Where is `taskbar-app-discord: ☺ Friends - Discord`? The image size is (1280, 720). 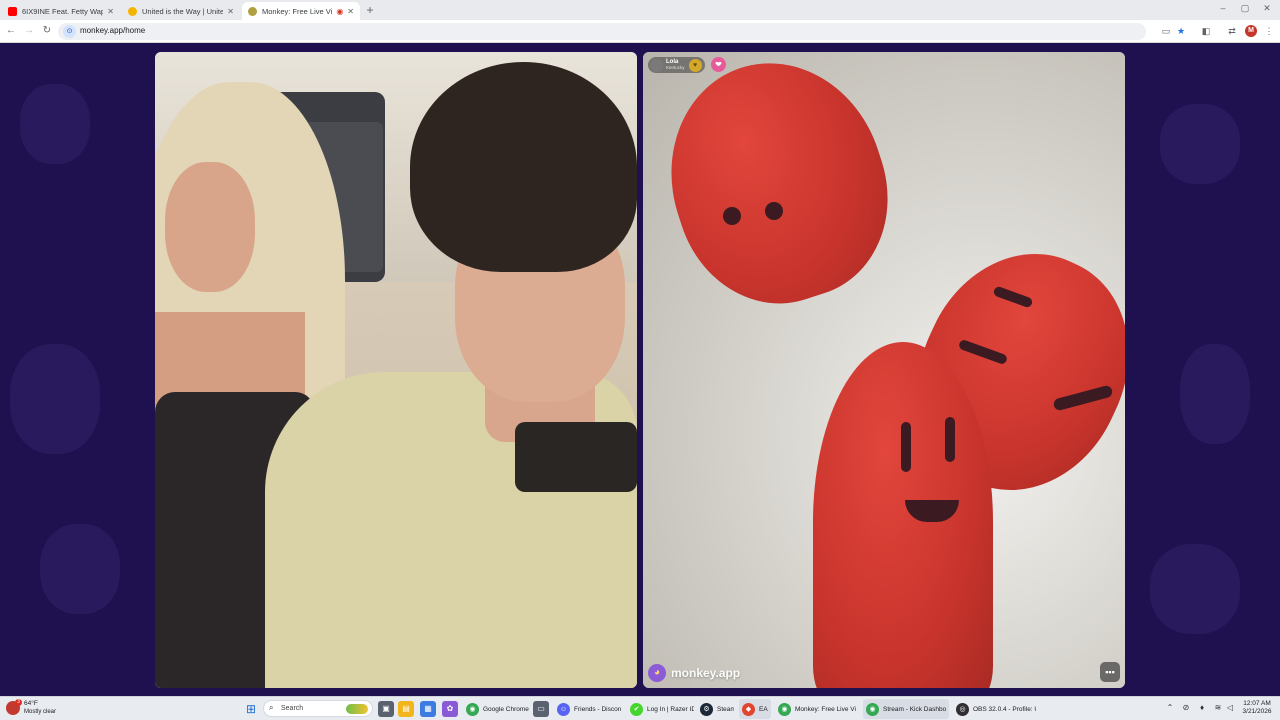
taskbar-app-discord: ☺ Friends - Discord is located at coordinates (589, 709).